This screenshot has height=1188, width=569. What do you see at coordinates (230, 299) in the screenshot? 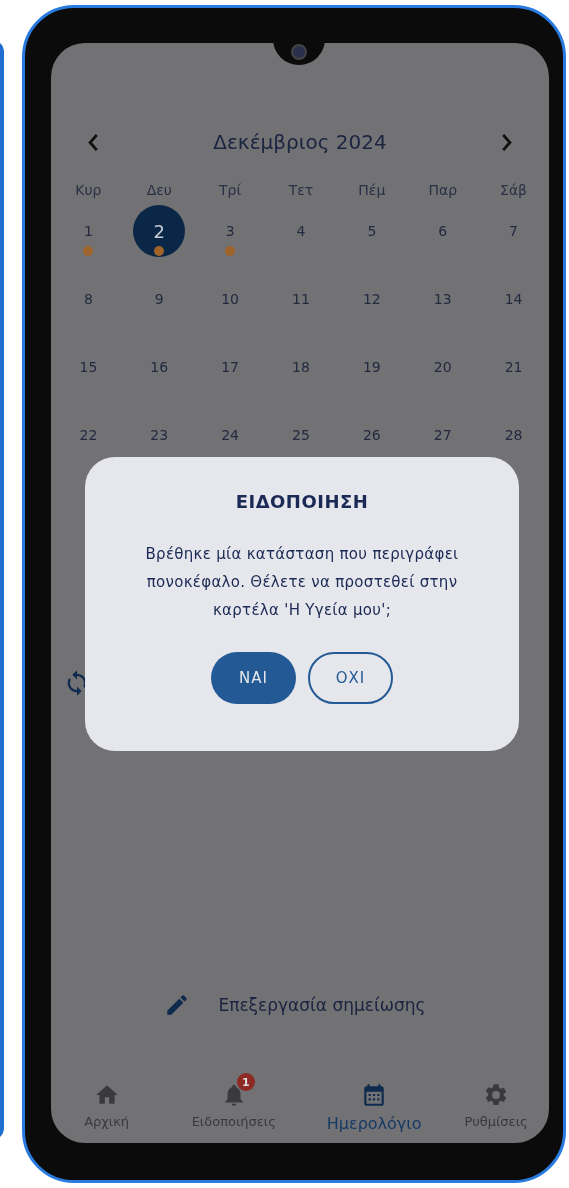
I see `calendar-day: 10` at bounding box center [230, 299].